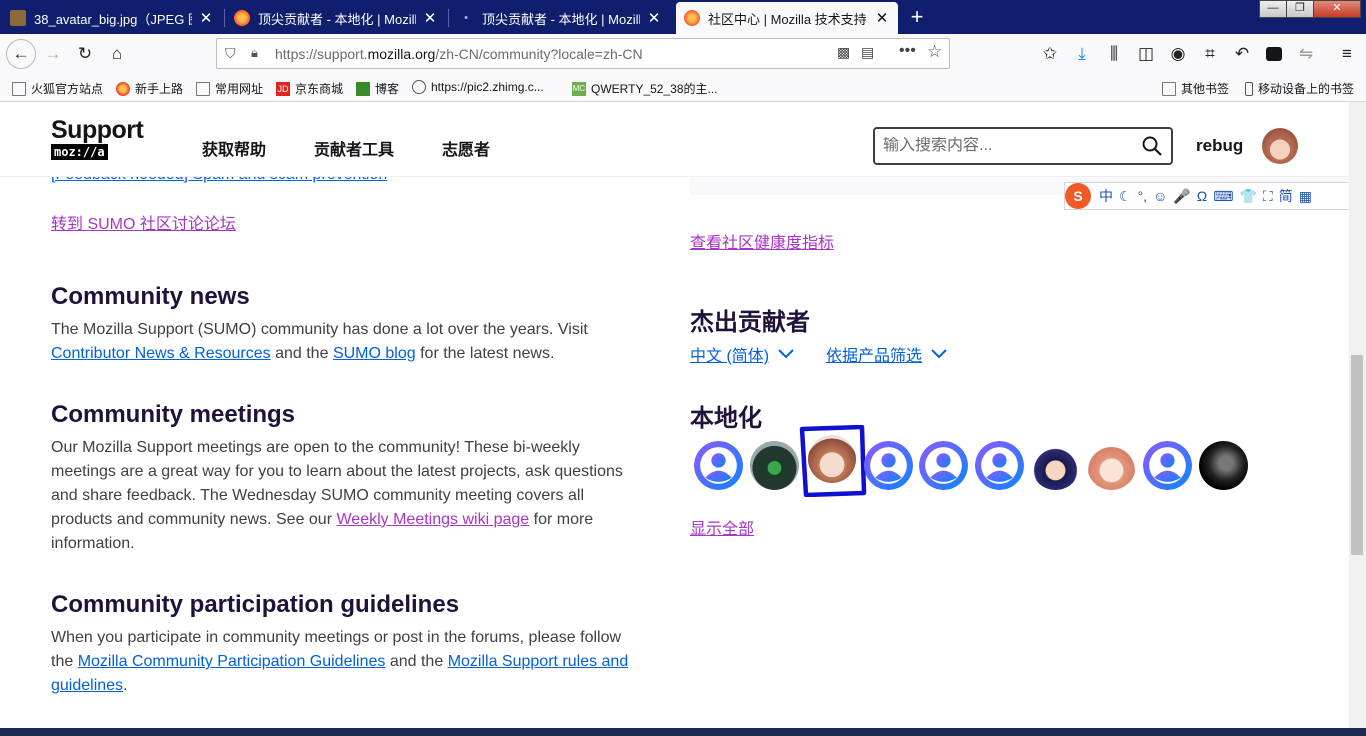  I want to click on microphone-icon: 🎤, so click(1181, 196).